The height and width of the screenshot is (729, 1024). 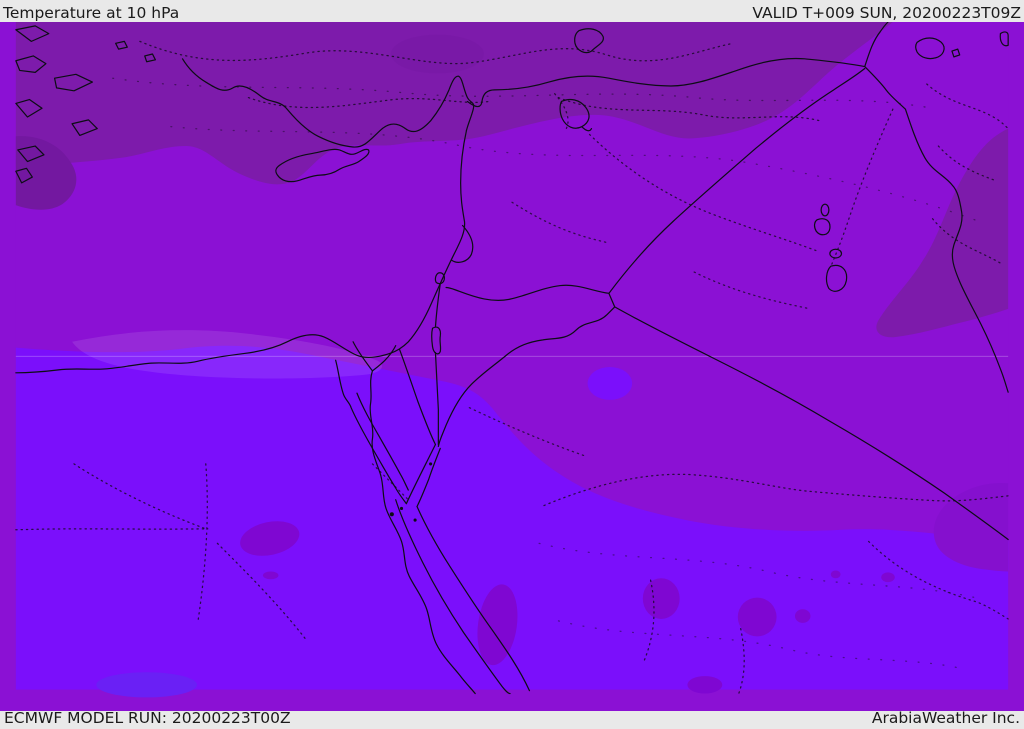 I want to click on valid-time-label: VALID T+009 SUN, 20200223T09Z, so click(x=886, y=12).